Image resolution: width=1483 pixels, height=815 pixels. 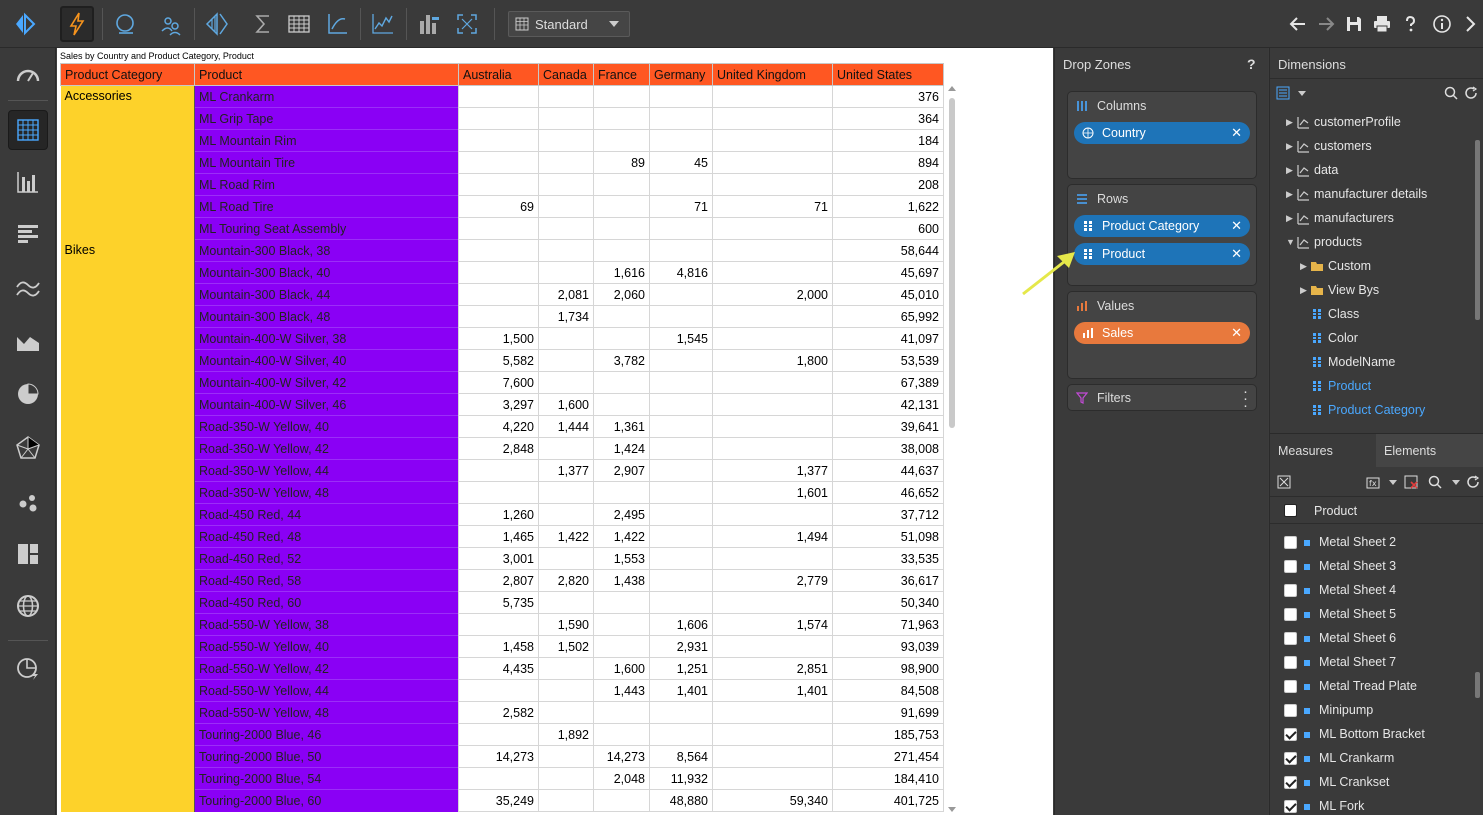 What do you see at coordinates (1373, 266) in the screenshot?
I see `tree-item: ▶ Custom` at bounding box center [1373, 266].